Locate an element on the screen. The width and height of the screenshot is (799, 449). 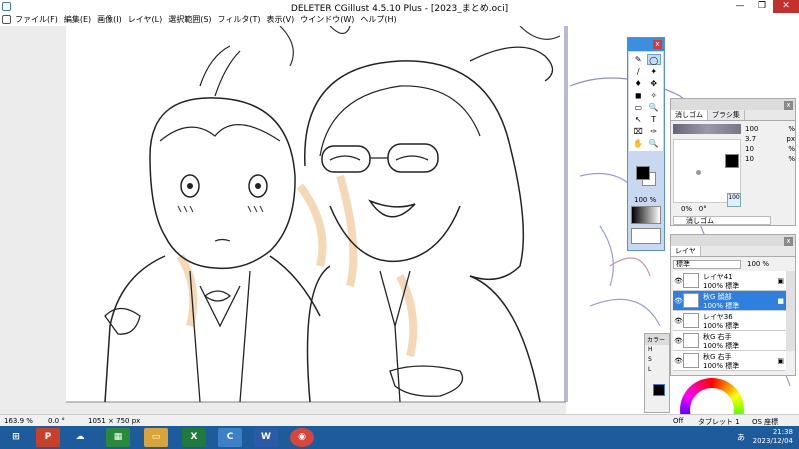
palette-zoom: 100 % is located at coordinates (645, 200).